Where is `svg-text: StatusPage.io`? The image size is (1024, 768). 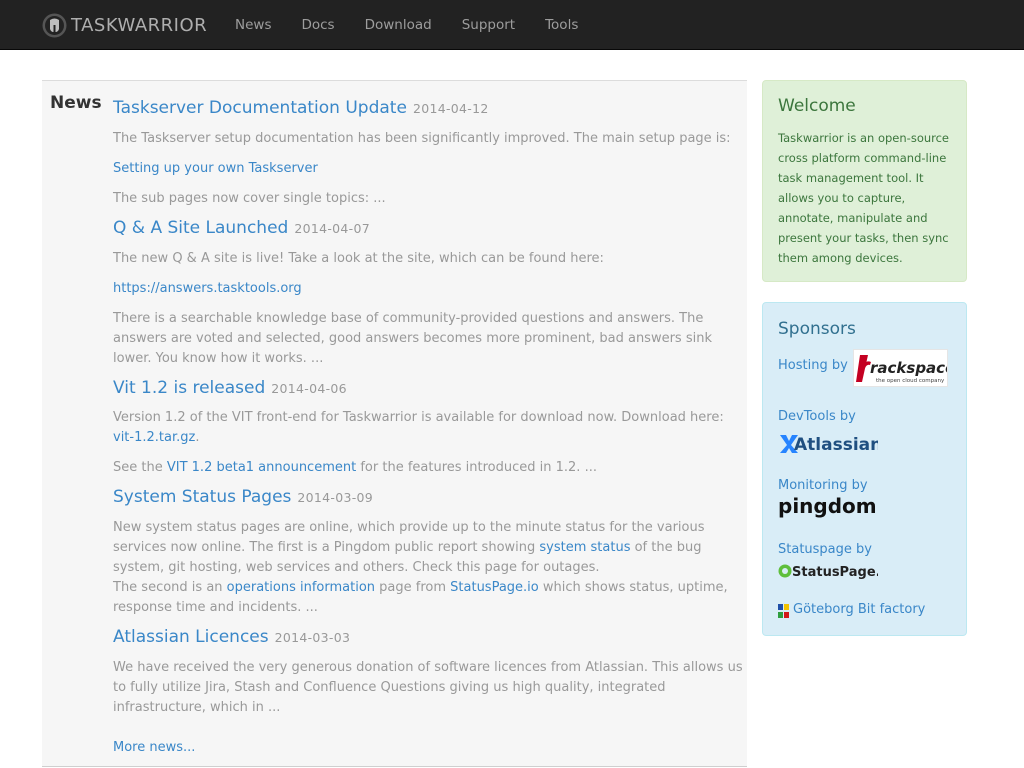 svg-text: StatusPage.io is located at coordinates (835, 572).